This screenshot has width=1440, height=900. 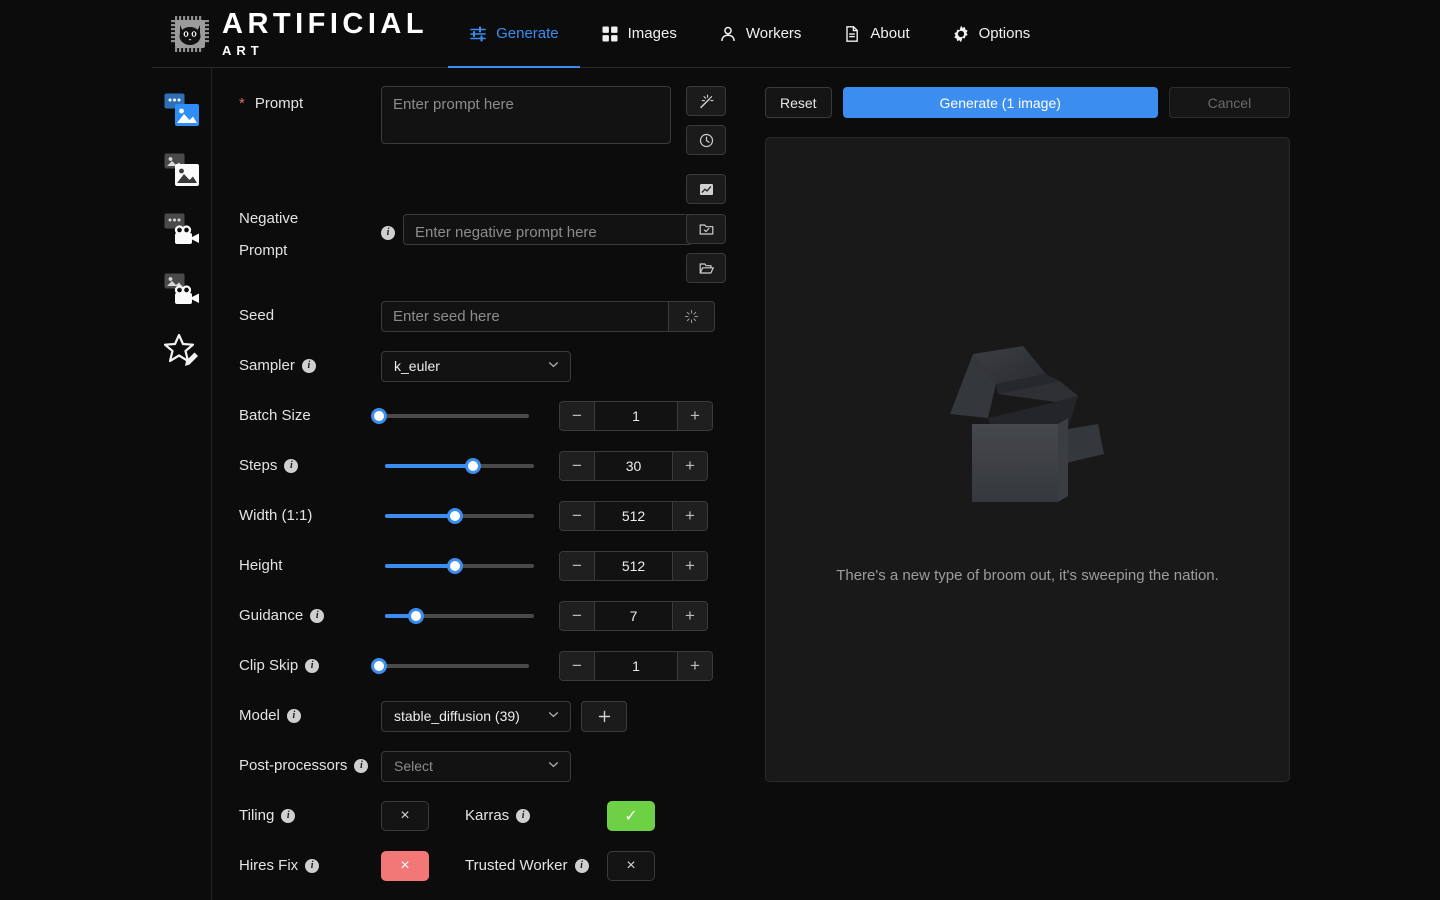 I want to click on height-stepper: − 512 +, so click(x=633, y=566).